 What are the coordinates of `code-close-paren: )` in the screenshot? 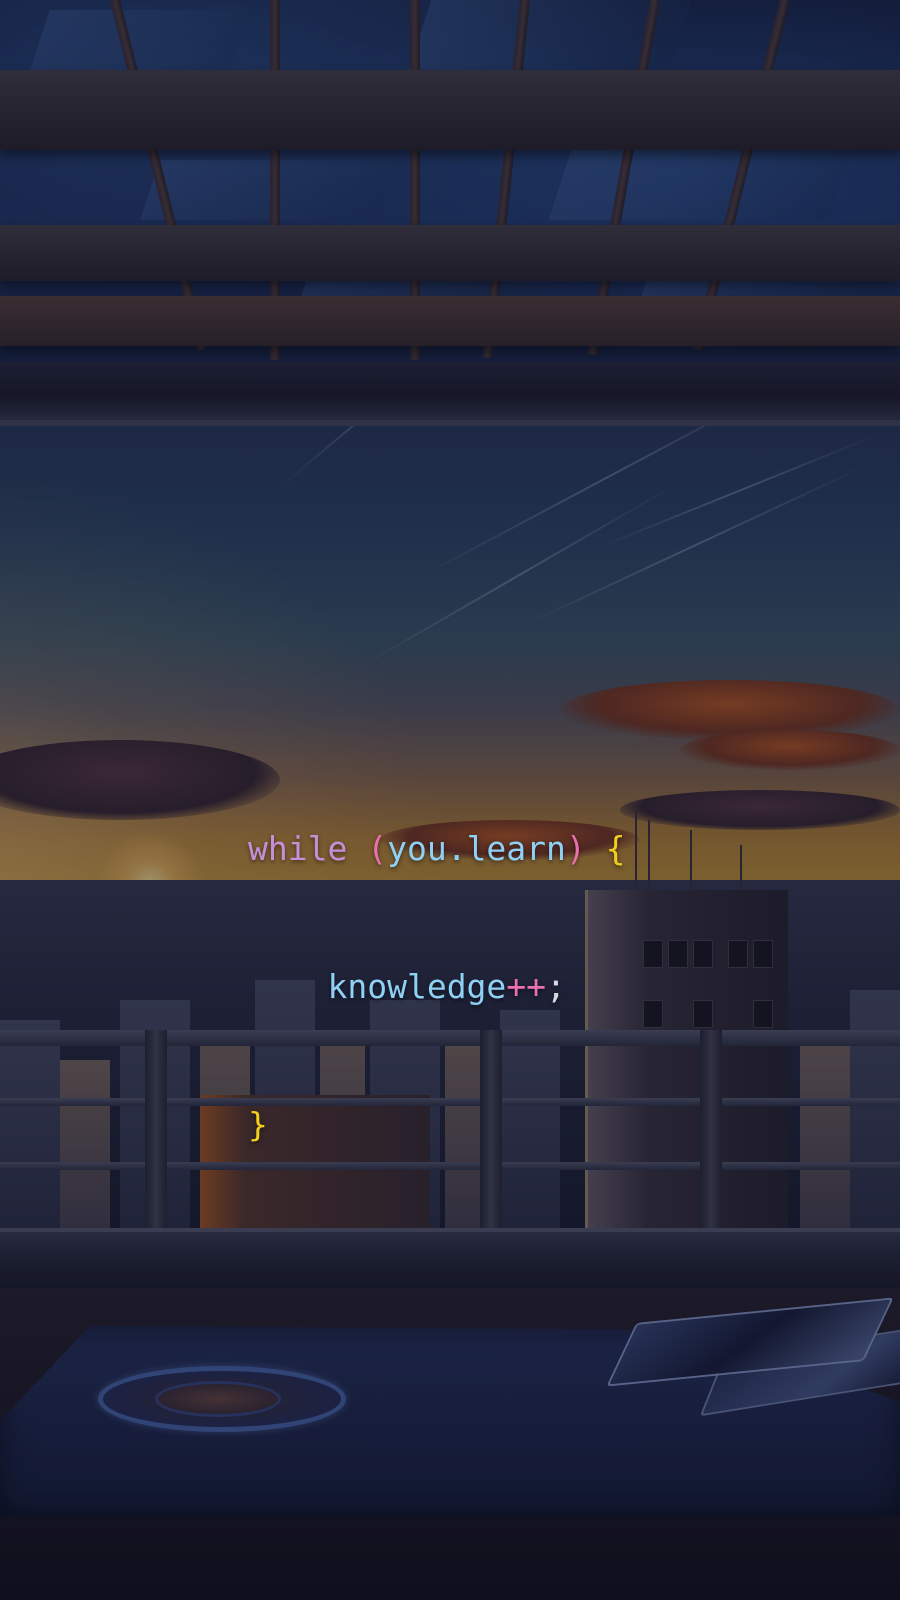 It's located at (575, 848).